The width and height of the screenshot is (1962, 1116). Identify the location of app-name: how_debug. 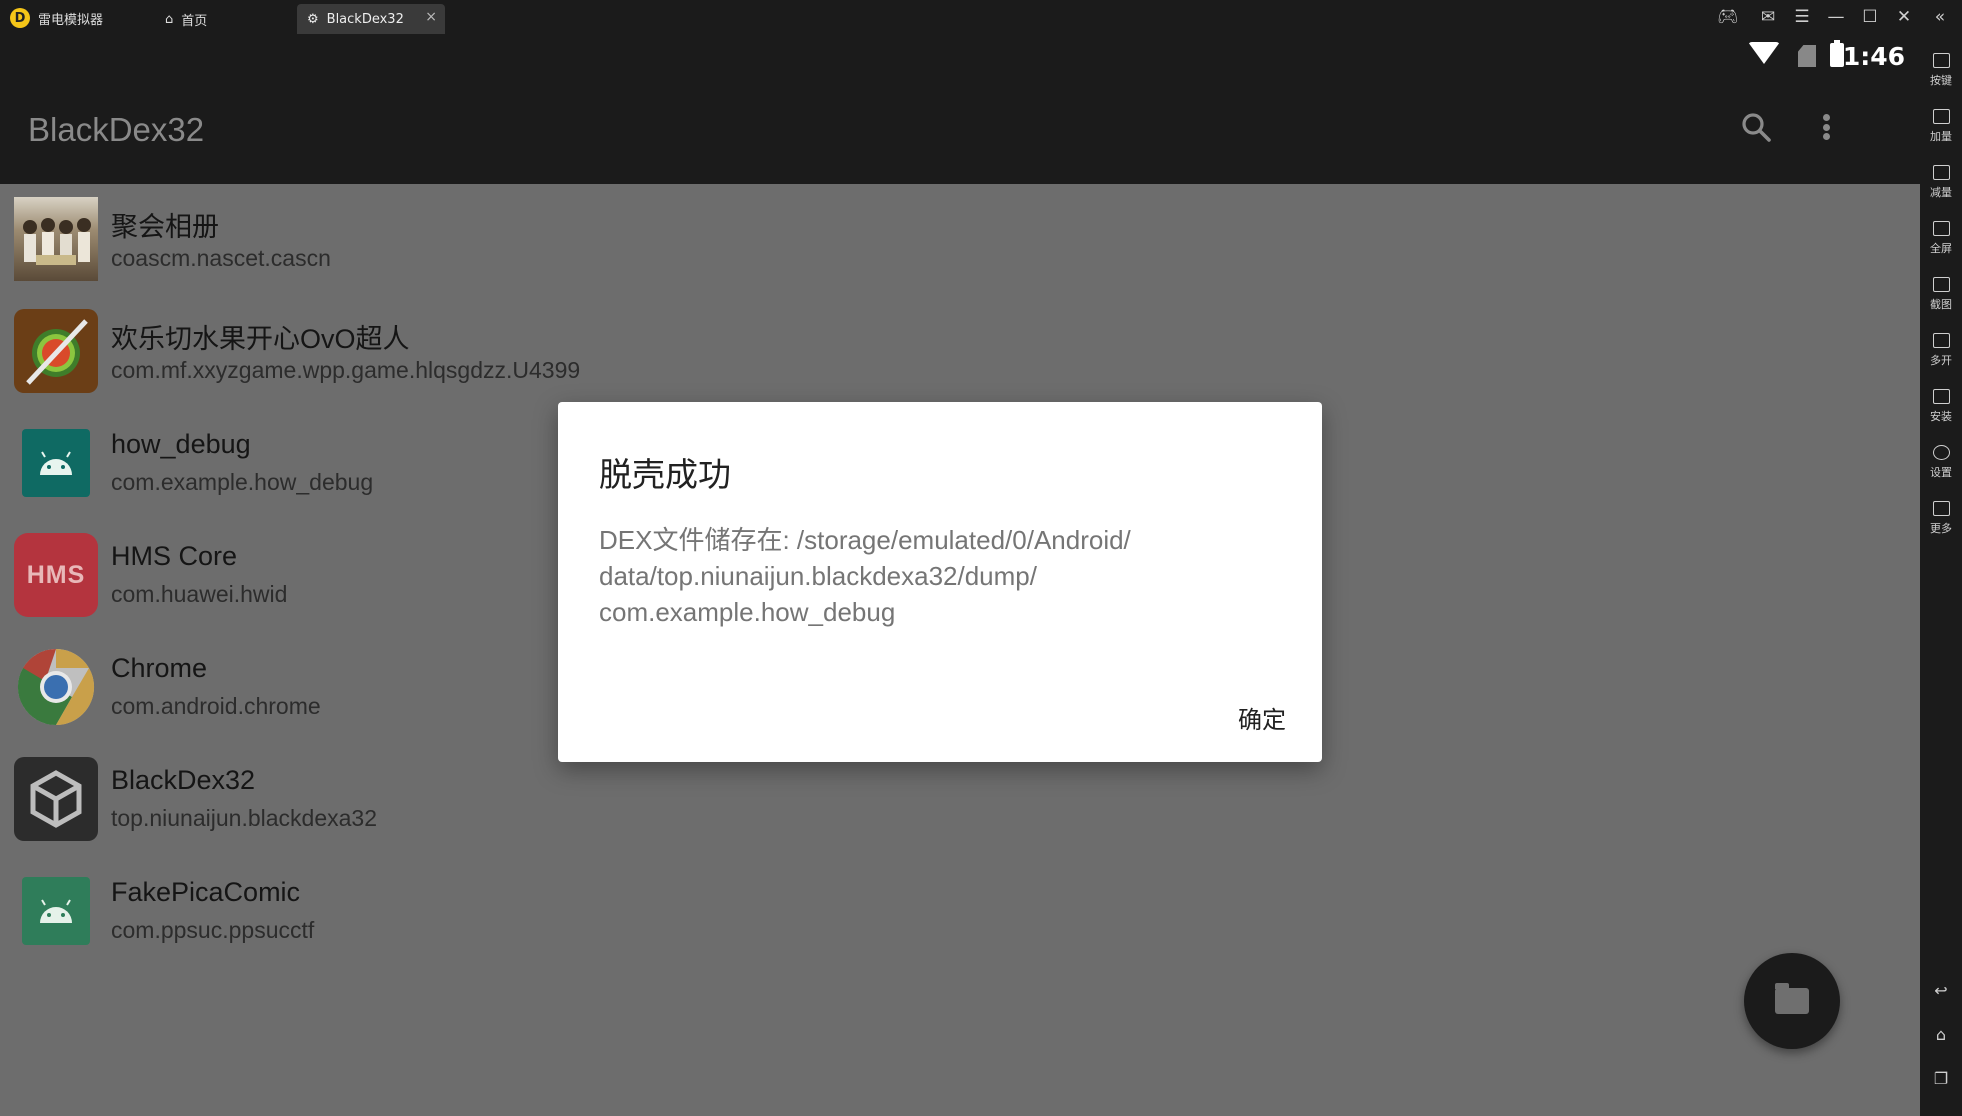
(181, 444).